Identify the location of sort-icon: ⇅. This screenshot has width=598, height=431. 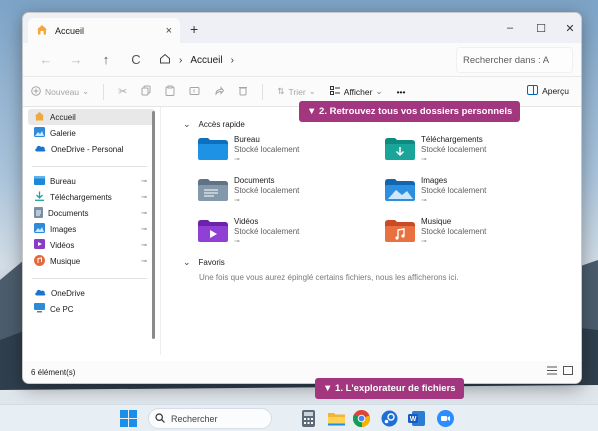
(281, 91).